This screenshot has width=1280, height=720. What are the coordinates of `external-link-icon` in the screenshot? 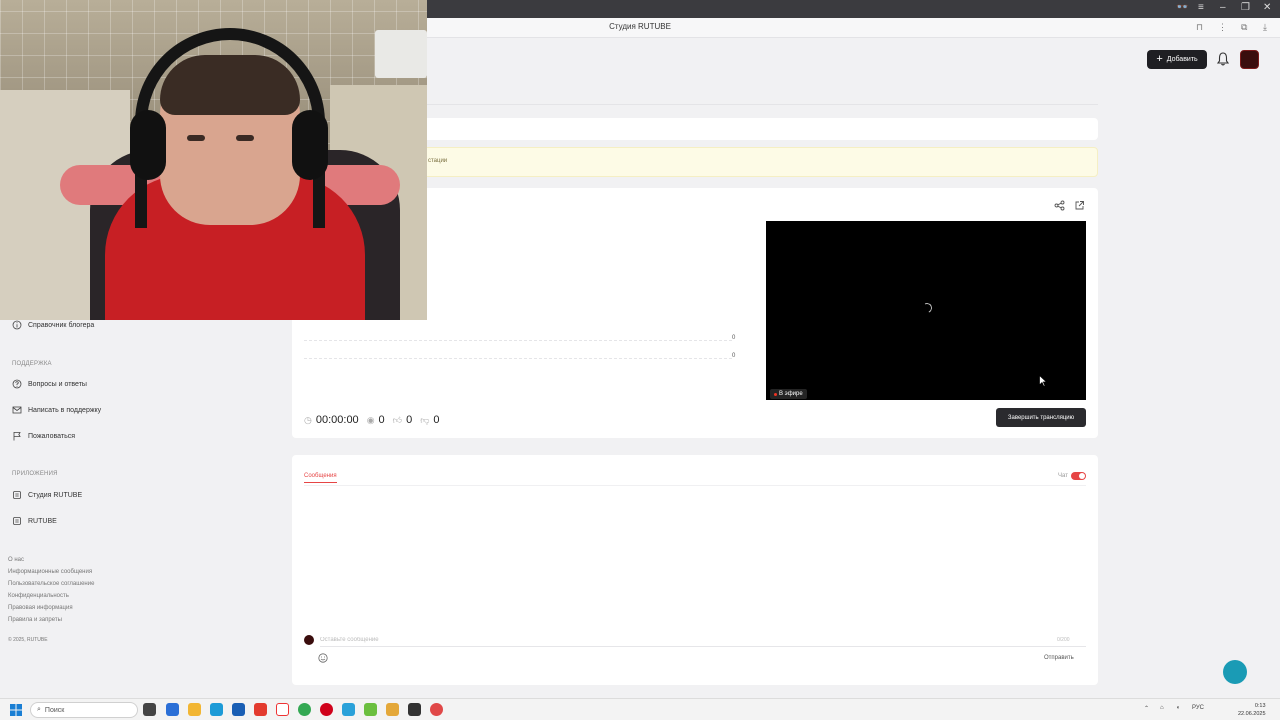 It's located at (1079, 205).